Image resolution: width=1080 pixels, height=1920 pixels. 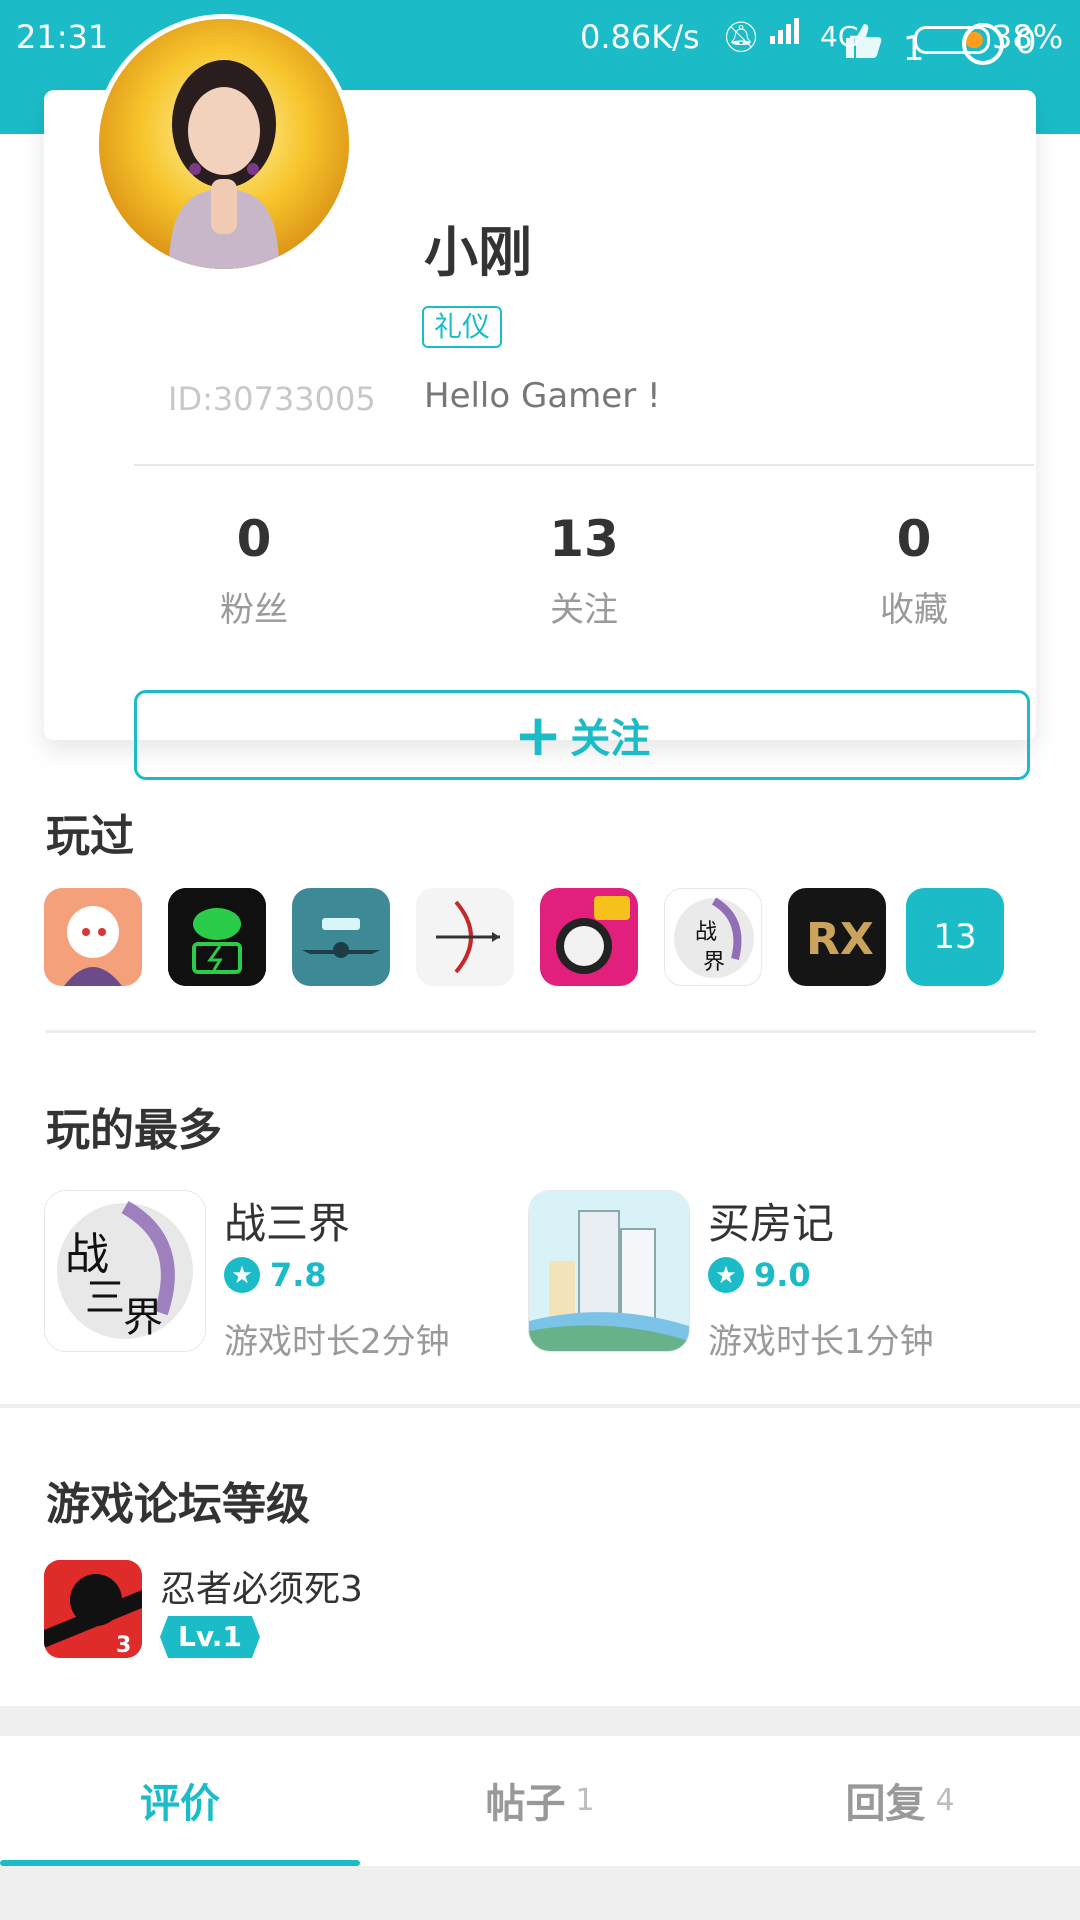 I want to click on music-ball-game-icon, so click(x=589, y=937).